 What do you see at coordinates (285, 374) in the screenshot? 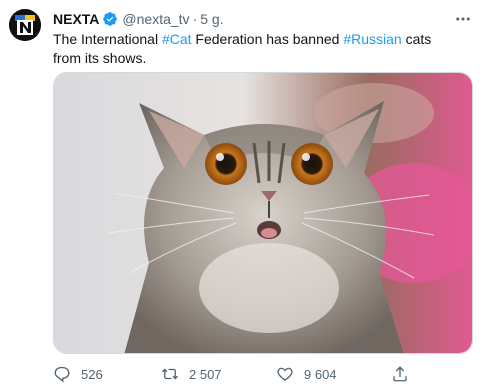
I see `heart-icon` at bounding box center [285, 374].